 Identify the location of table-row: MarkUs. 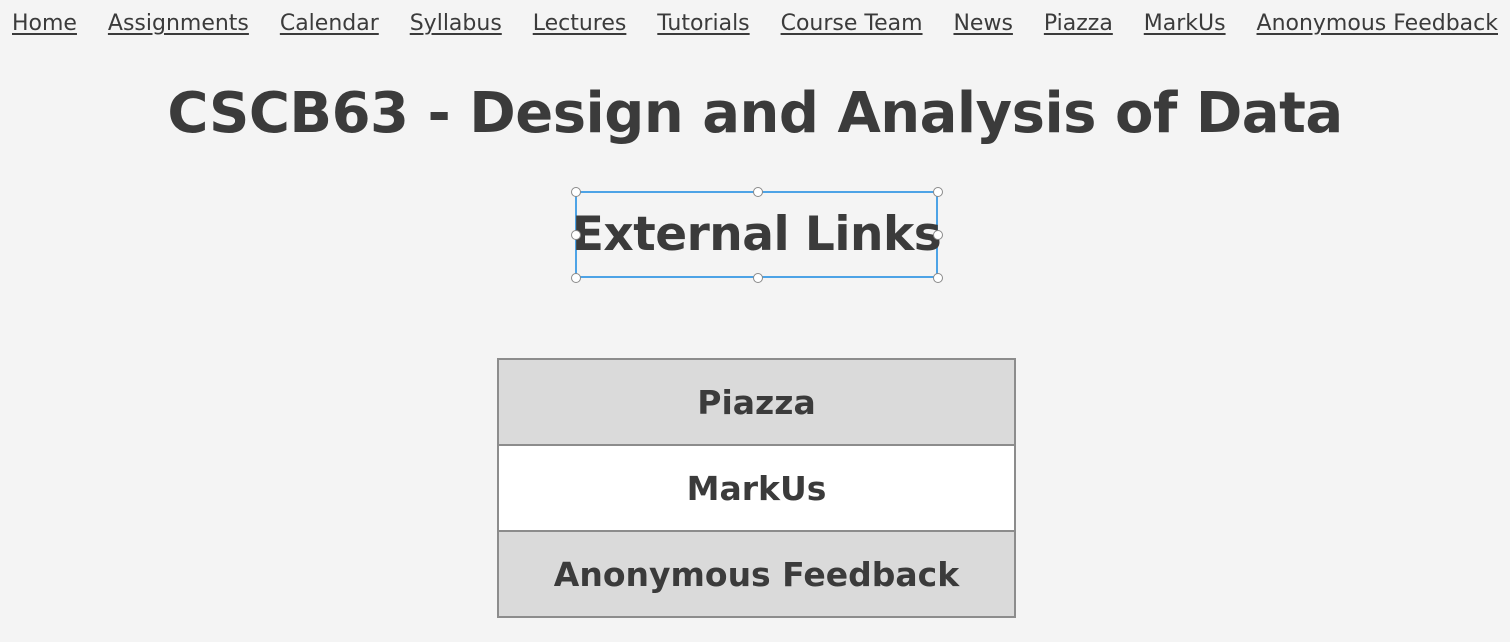
(756, 488).